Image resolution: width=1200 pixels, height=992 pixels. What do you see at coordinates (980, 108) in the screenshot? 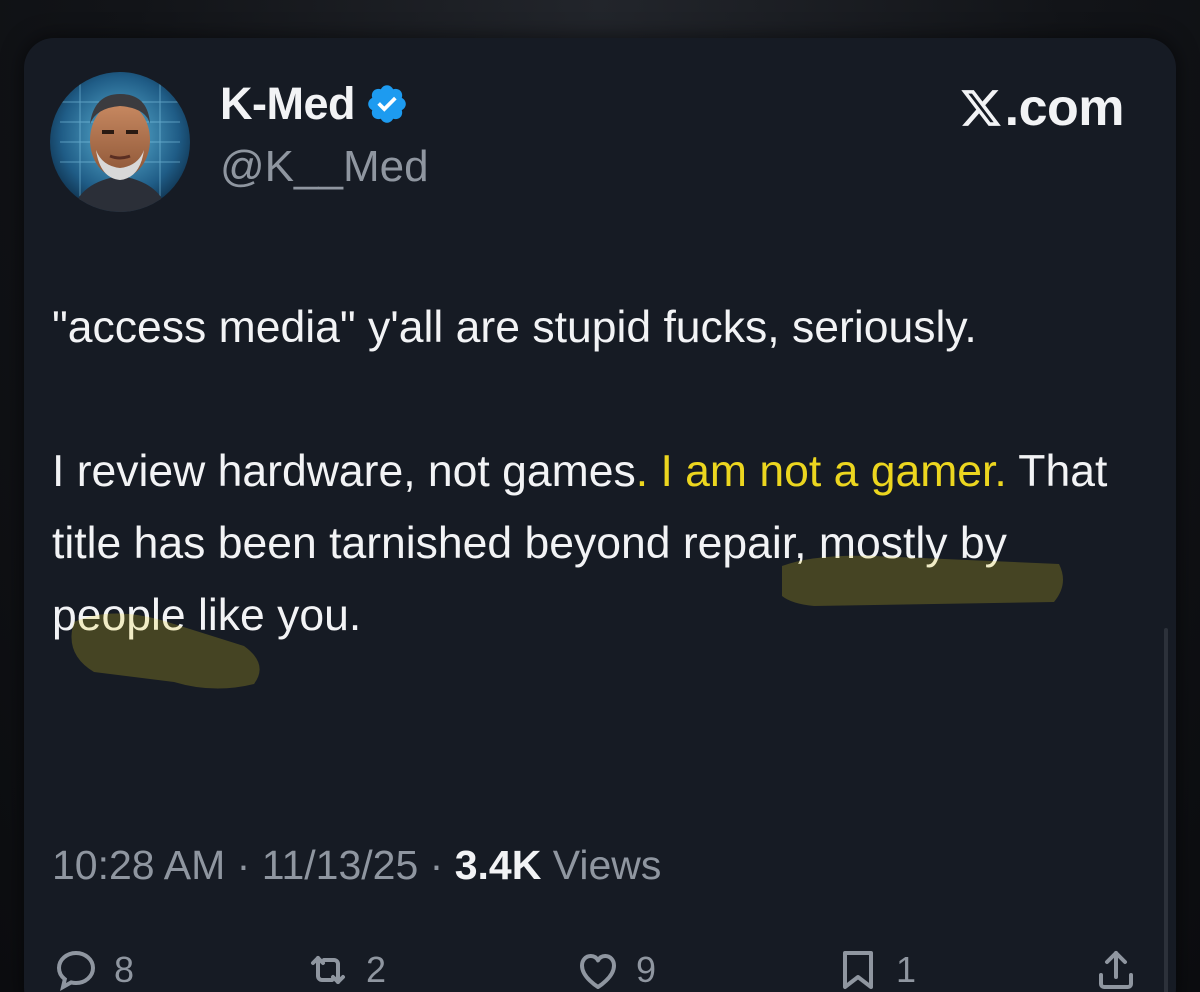
I see `x-logo-icon` at bounding box center [980, 108].